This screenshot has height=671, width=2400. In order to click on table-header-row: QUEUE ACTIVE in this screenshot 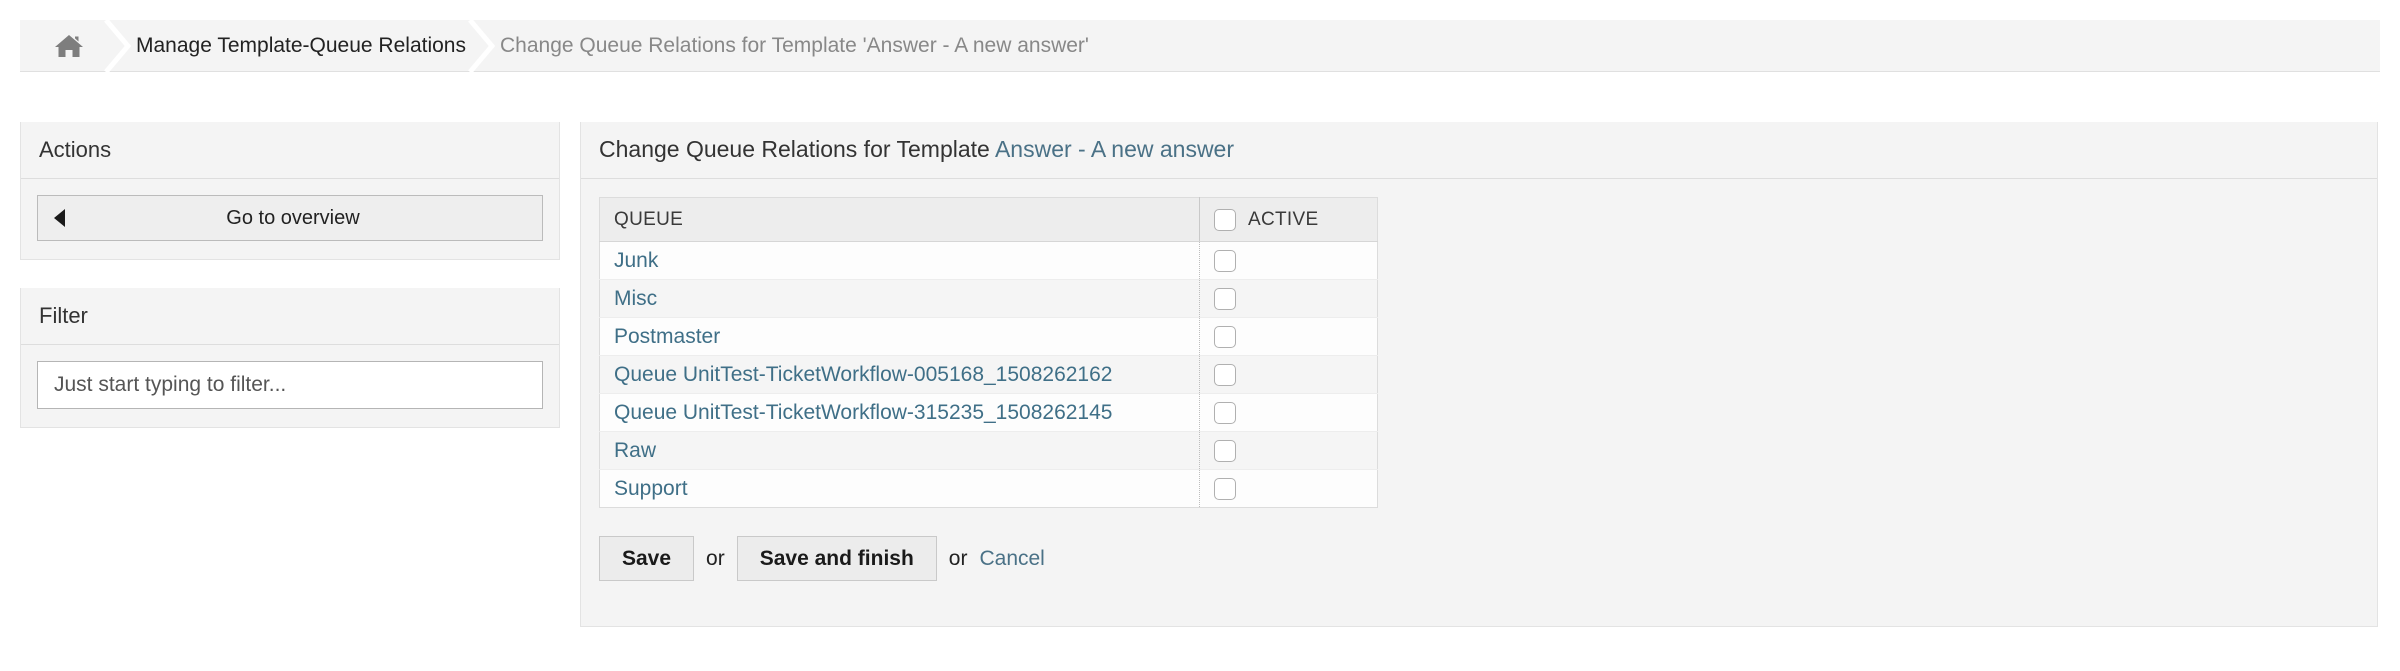, I will do `click(988, 219)`.